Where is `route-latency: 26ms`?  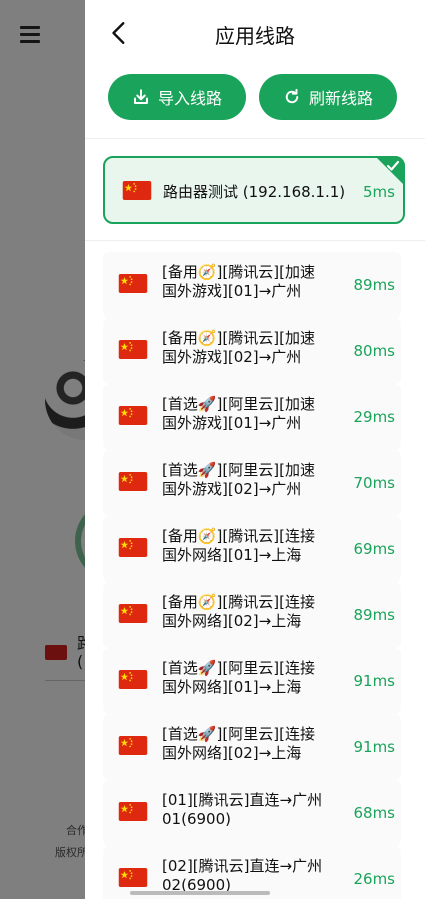
route-latency: 26ms is located at coordinates (374, 879).